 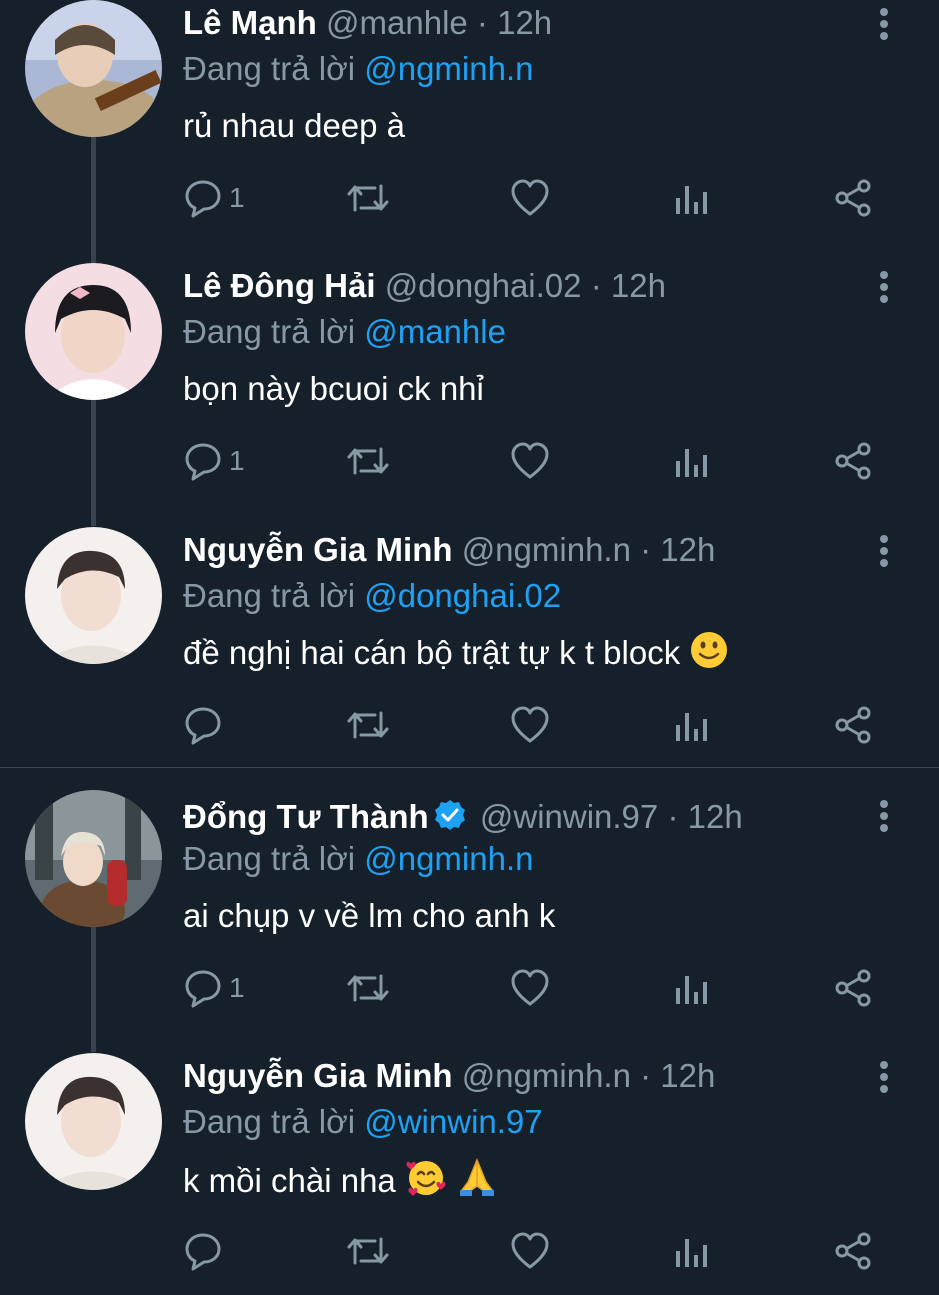 I want to click on tweet-text: đề nghị hai cán bộ trật tự k t block, so click(x=432, y=652).